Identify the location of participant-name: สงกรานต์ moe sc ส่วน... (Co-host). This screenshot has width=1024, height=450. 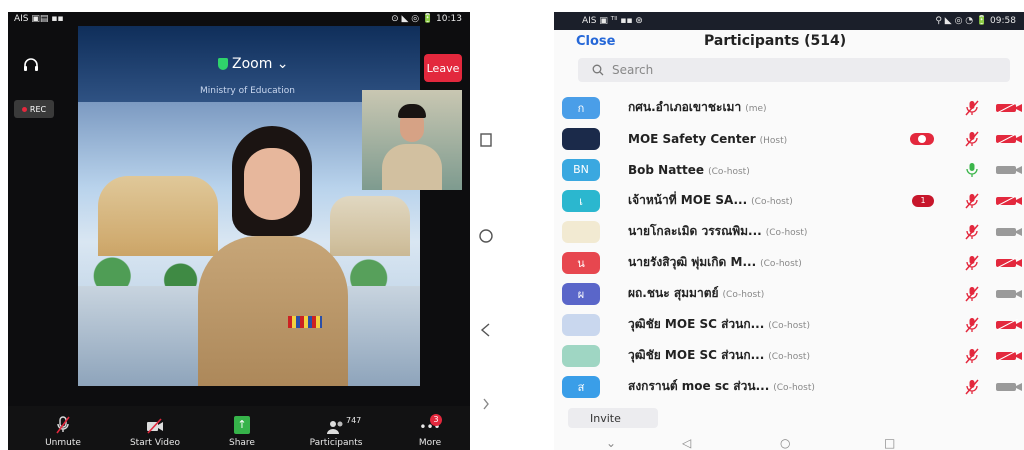
(721, 386).